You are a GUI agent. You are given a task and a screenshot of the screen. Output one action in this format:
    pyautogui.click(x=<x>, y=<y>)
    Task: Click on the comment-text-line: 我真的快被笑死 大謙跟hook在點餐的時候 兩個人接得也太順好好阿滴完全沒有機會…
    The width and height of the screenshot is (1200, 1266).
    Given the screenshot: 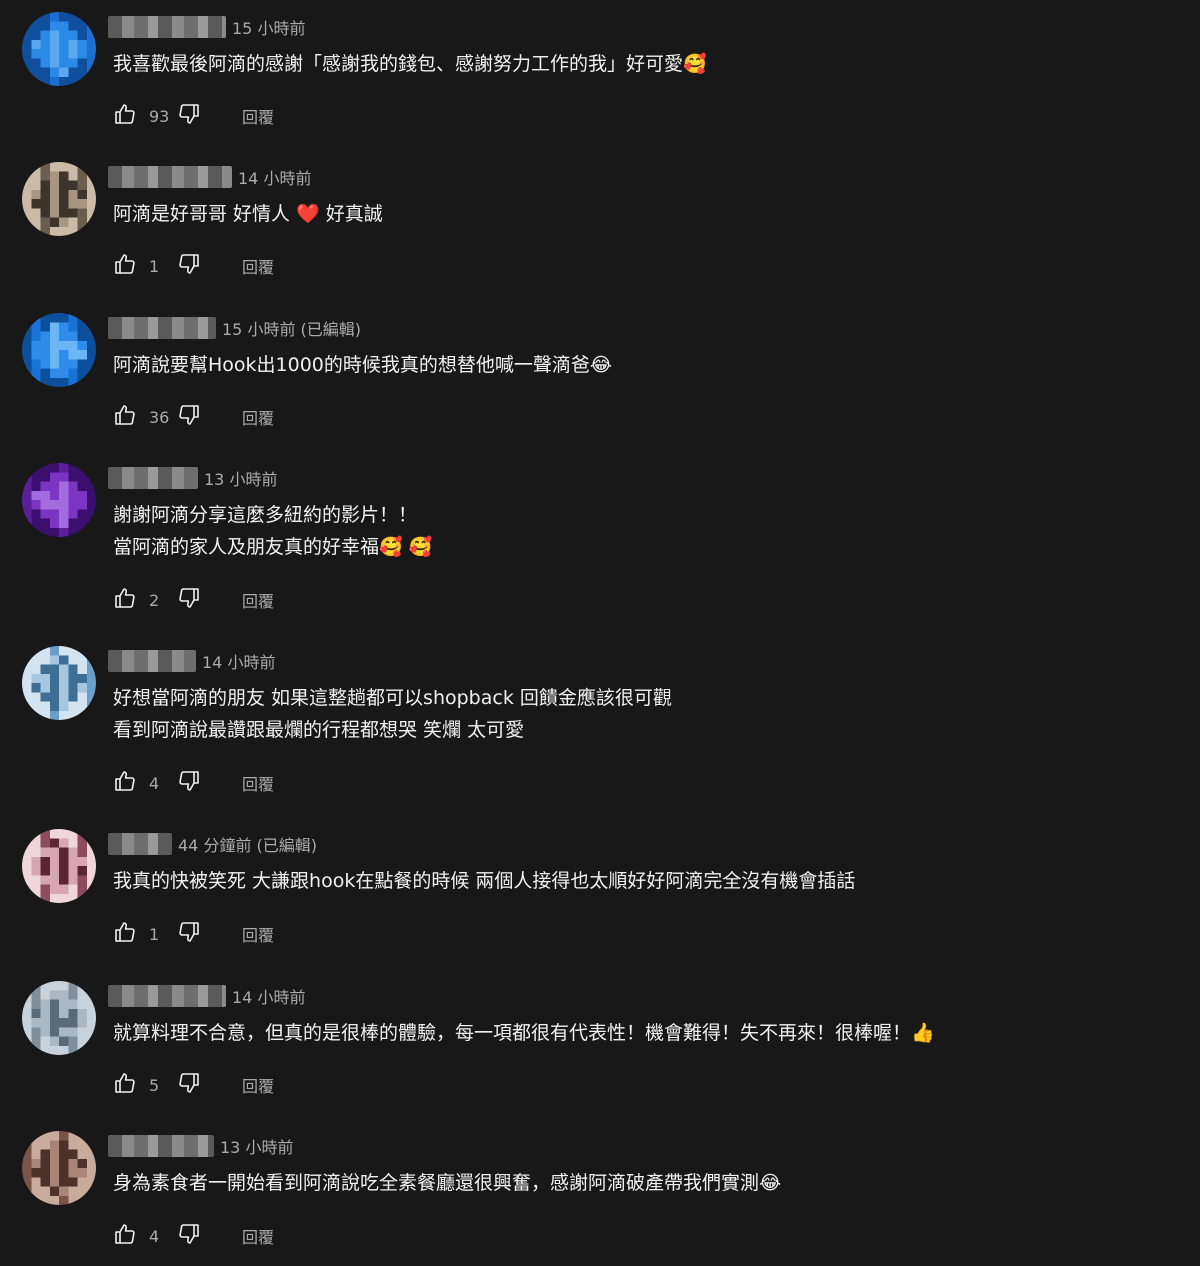 What is the action you would take?
    pyautogui.click(x=484, y=881)
    